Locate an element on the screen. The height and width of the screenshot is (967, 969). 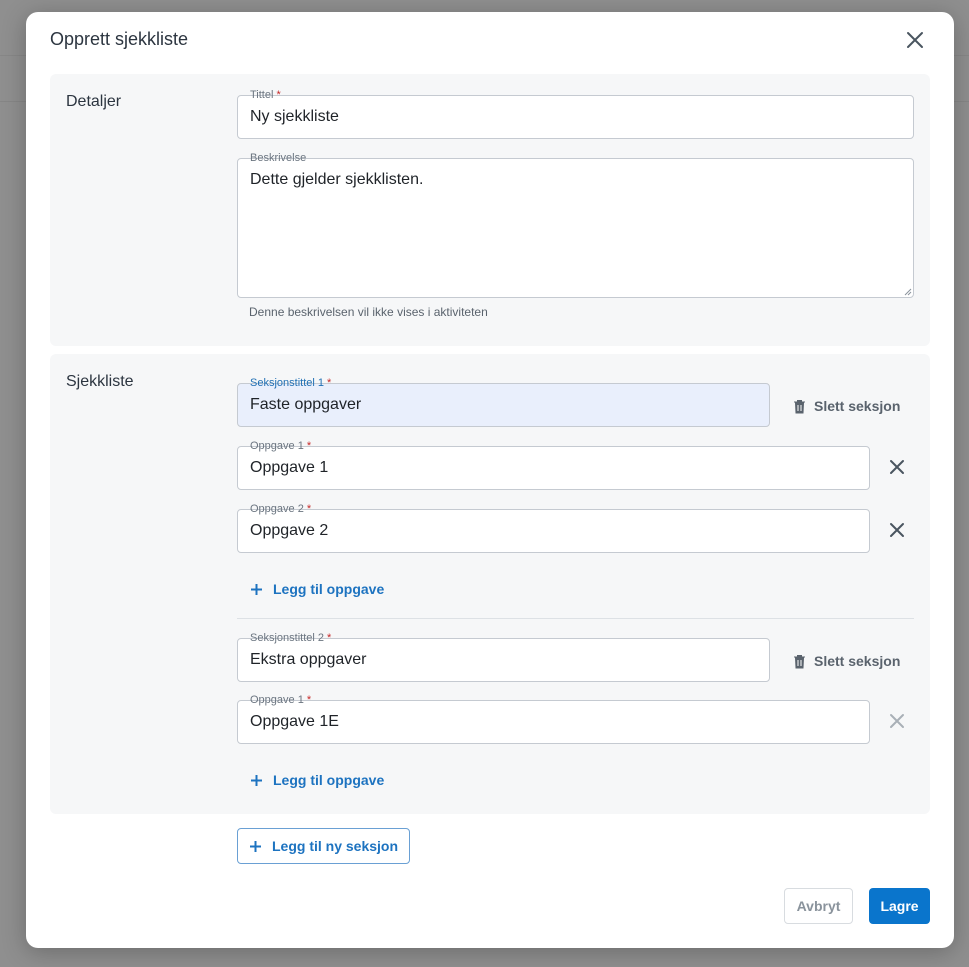
delete-section-2-label: Slett seksjon is located at coordinates (857, 661).